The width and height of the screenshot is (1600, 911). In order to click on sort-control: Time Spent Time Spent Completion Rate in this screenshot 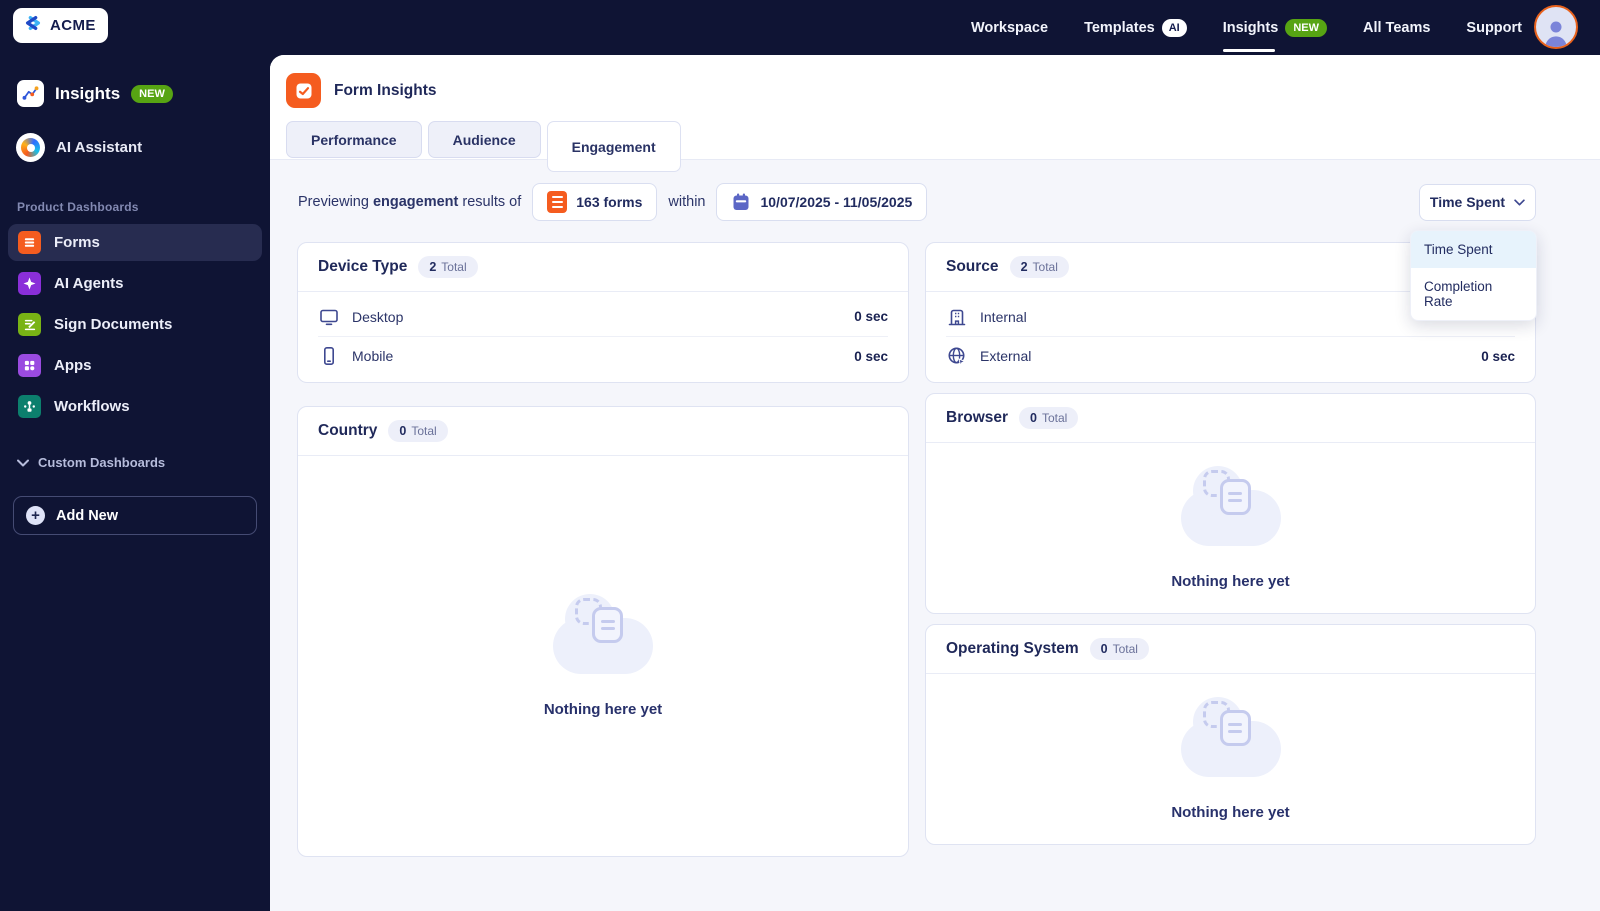, I will do `click(1473, 252)`.